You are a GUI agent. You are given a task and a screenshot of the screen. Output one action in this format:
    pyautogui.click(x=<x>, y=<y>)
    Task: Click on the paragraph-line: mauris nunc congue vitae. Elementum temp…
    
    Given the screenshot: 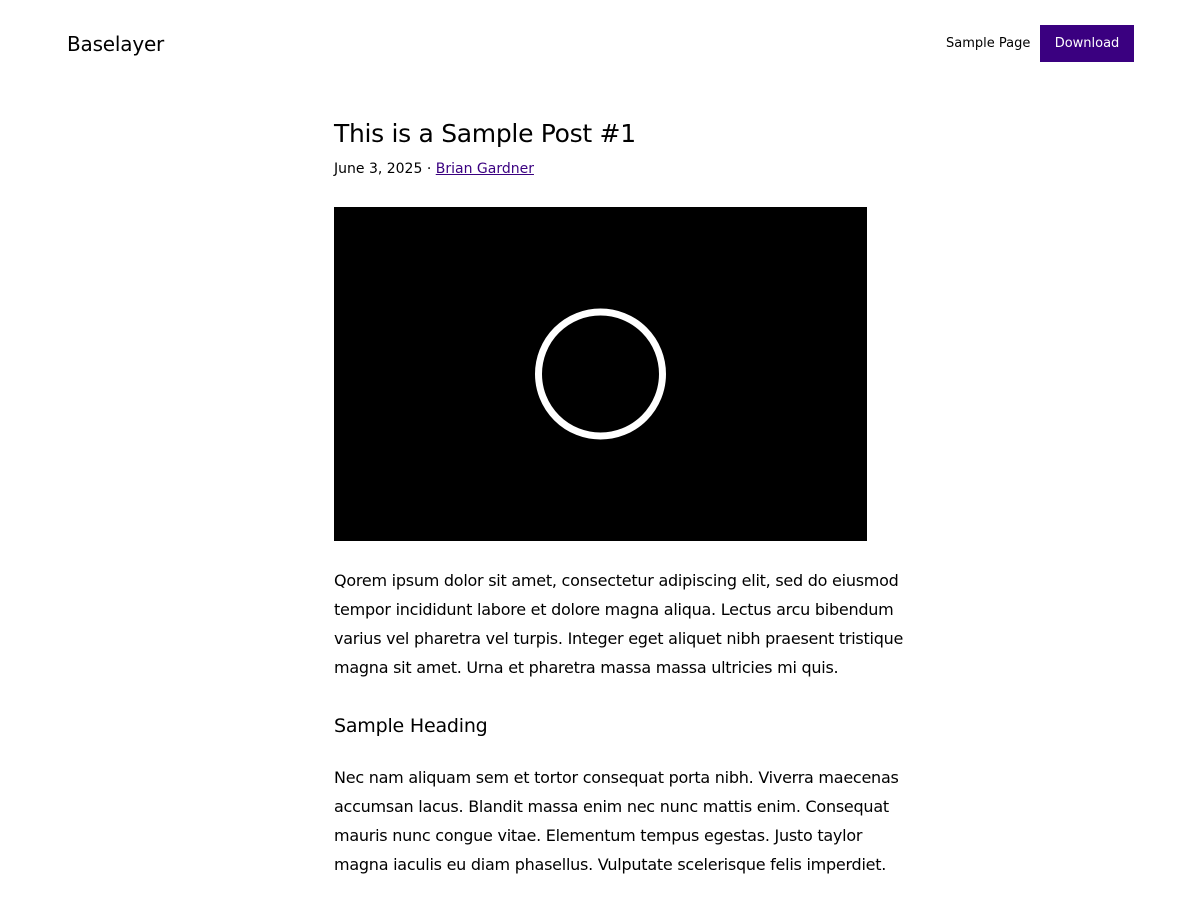 What is the action you would take?
    pyautogui.click(x=598, y=835)
    